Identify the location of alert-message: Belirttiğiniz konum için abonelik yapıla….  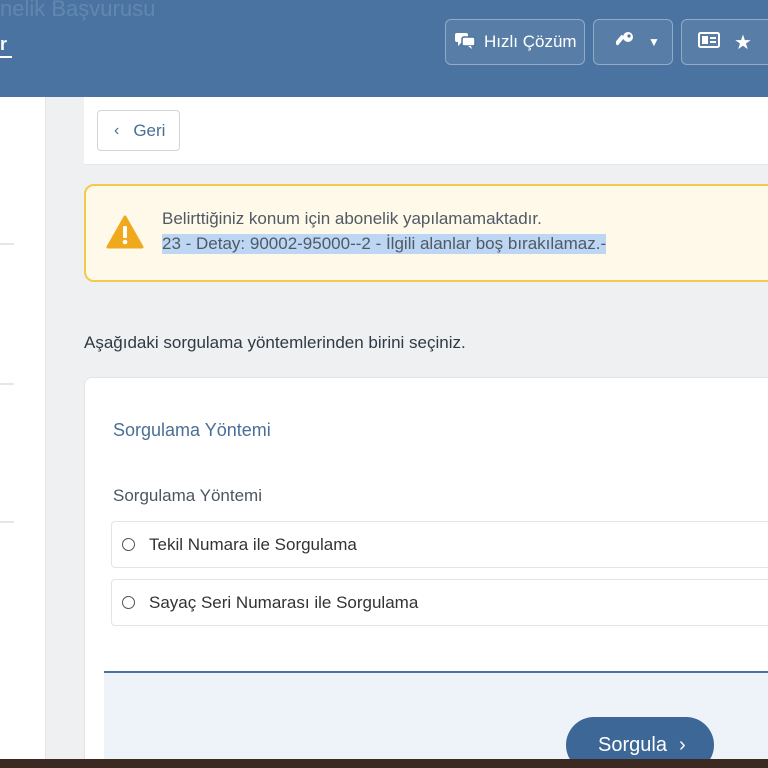
(352, 218).